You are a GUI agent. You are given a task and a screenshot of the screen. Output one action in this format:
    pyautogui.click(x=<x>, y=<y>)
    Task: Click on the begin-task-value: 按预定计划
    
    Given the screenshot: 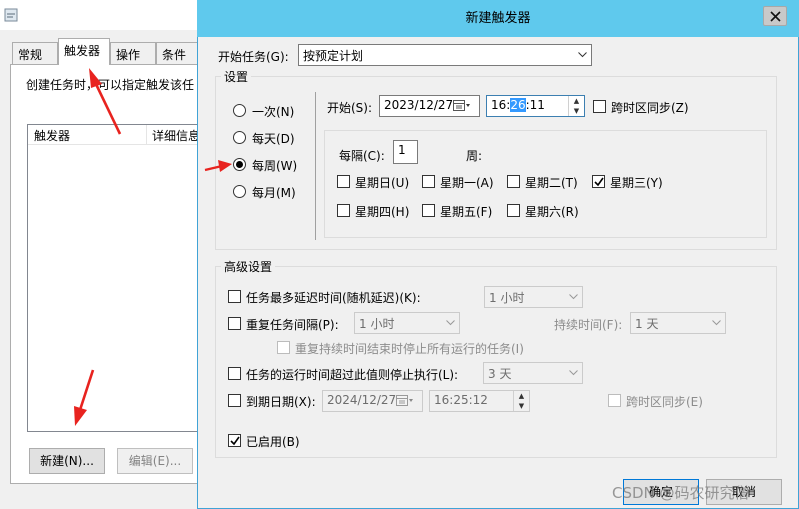 What is the action you would take?
    pyautogui.click(x=333, y=56)
    